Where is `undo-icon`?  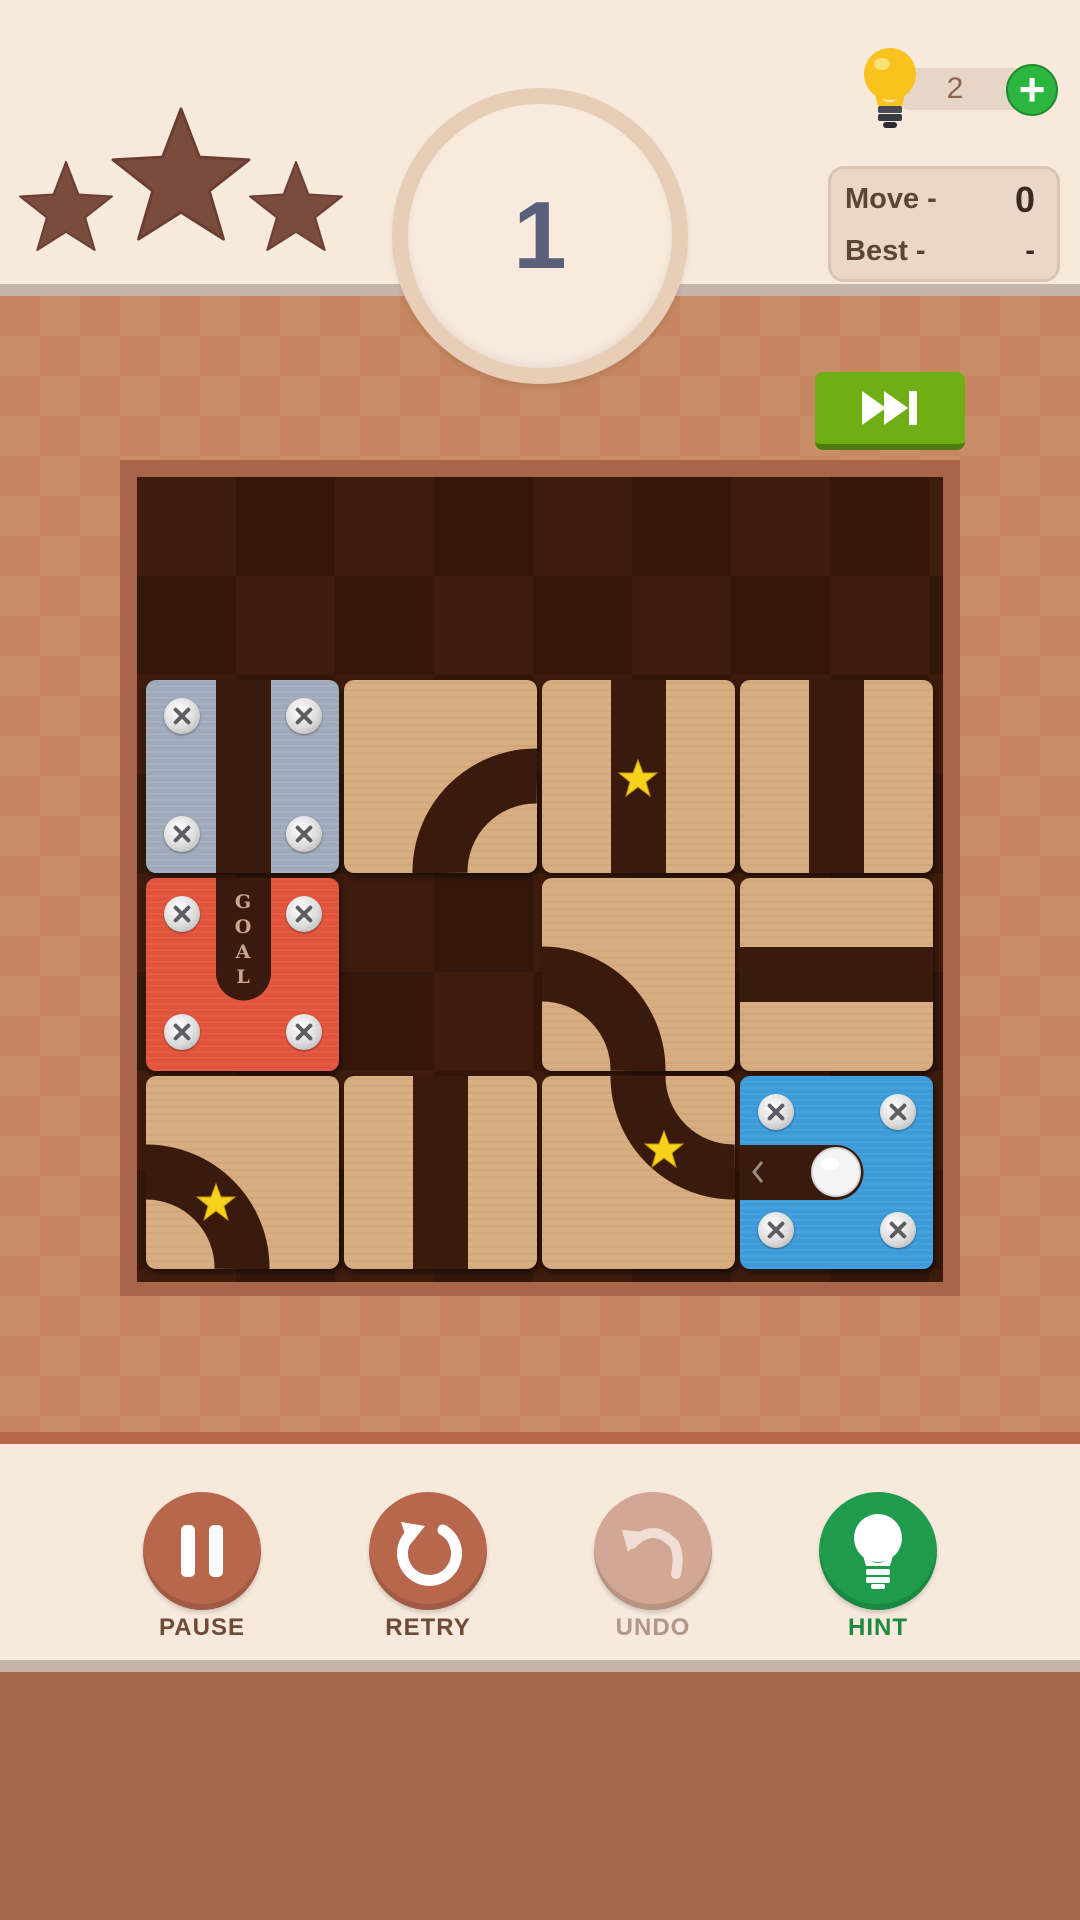
undo-icon is located at coordinates (652, 1553).